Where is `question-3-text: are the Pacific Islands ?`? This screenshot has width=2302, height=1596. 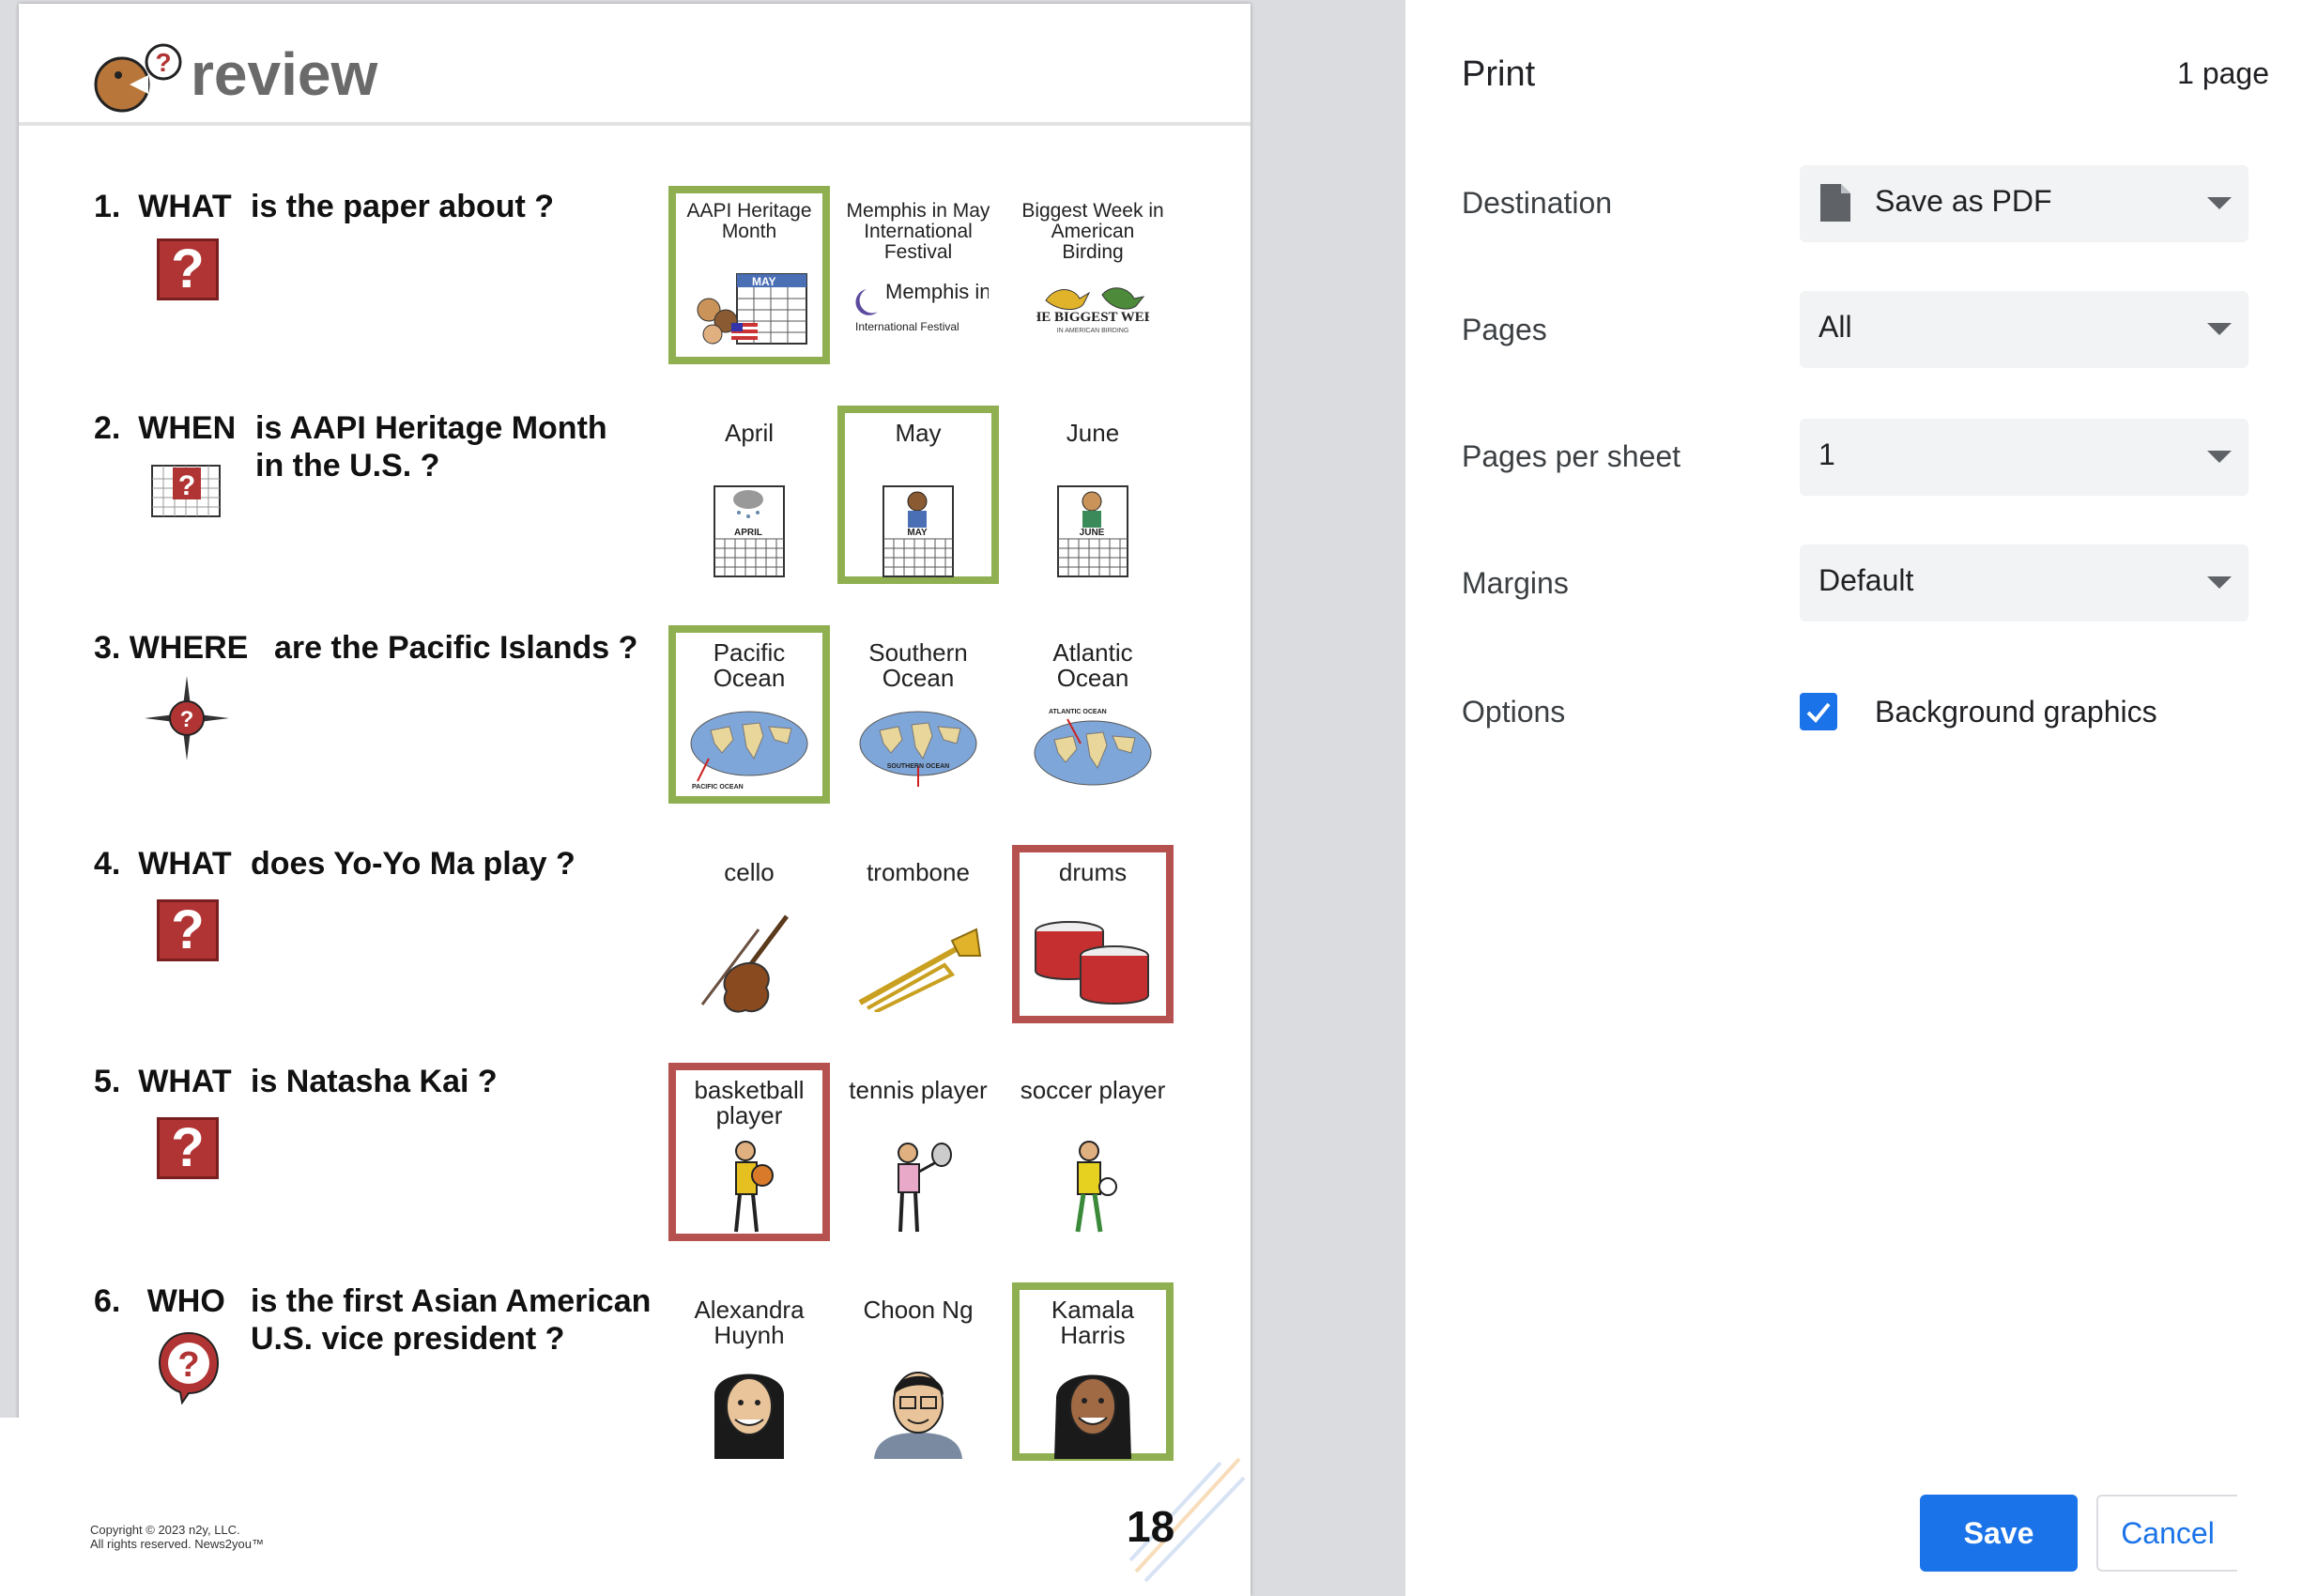
question-3-text: are the Pacific Islands ? is located at coordinates (456, 648).